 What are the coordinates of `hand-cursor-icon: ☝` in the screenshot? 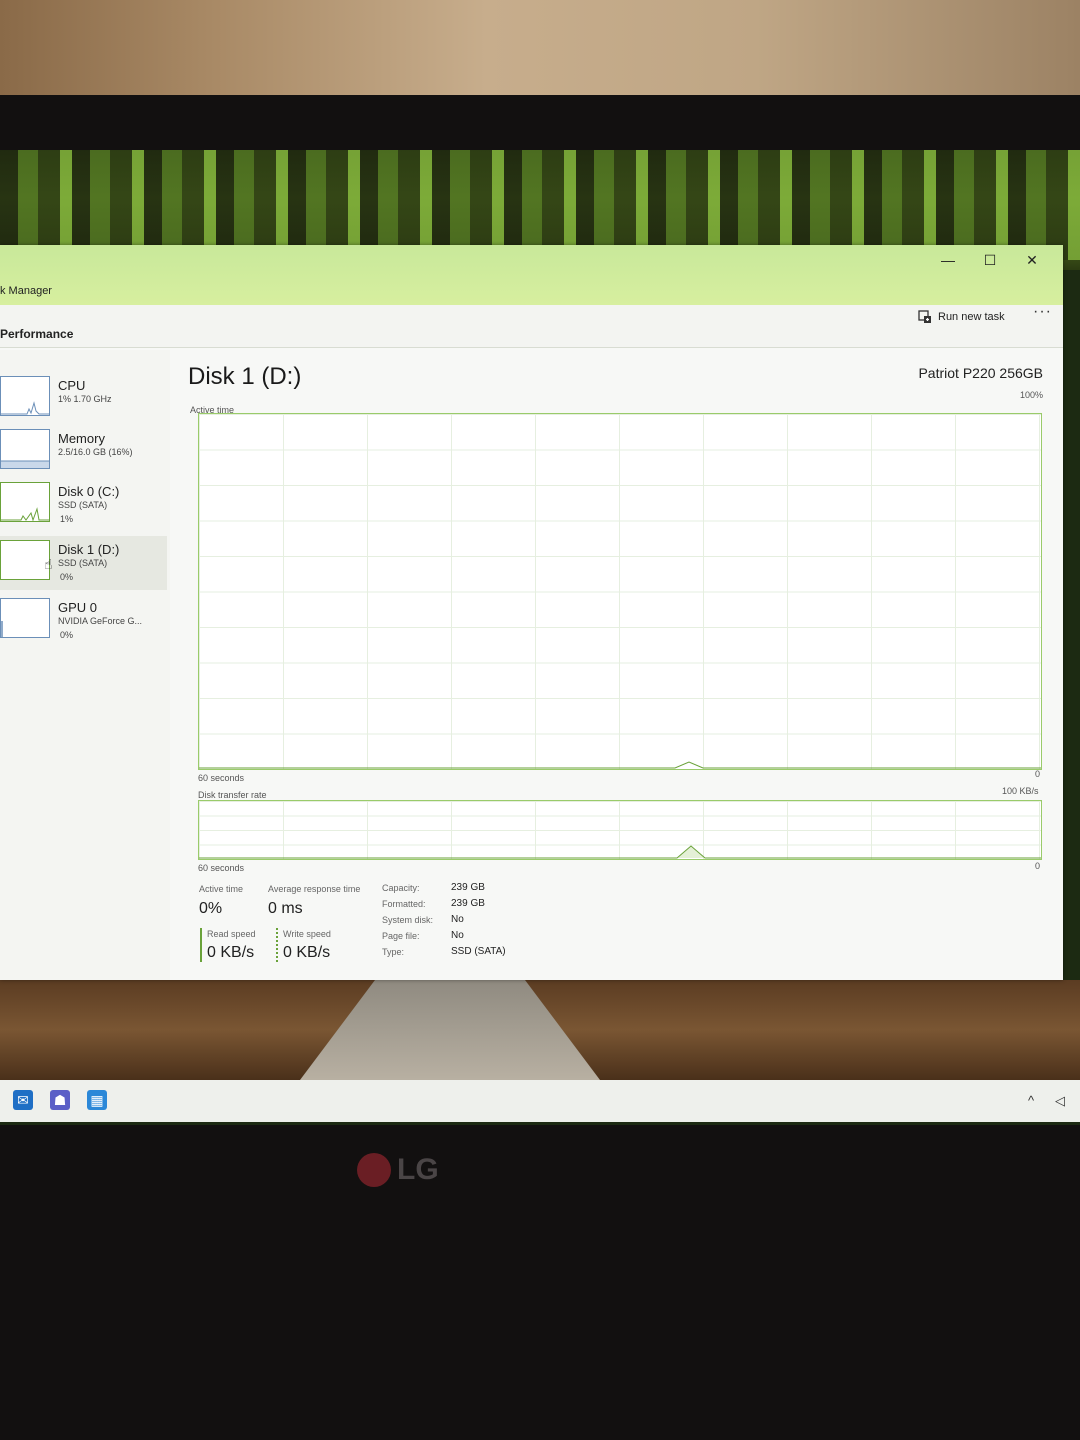 It's located at (48, 564).